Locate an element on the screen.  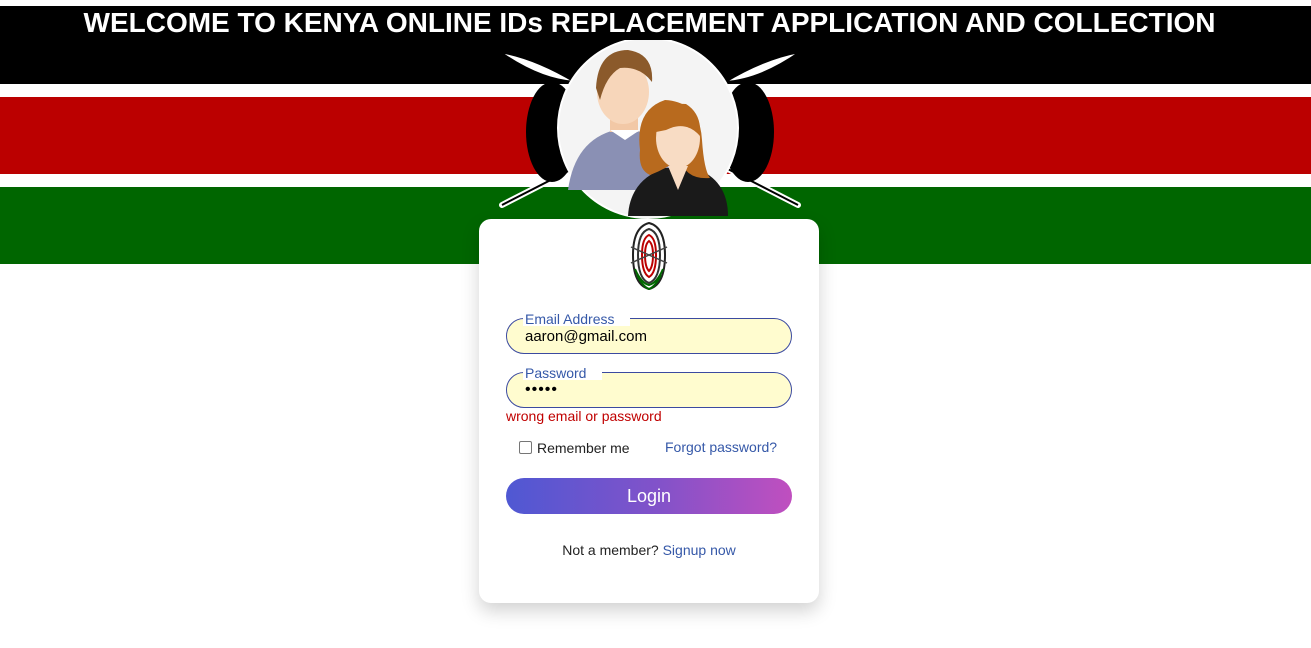
kenya-fingerprint-logo-icon is located at coordinates (649, 256).